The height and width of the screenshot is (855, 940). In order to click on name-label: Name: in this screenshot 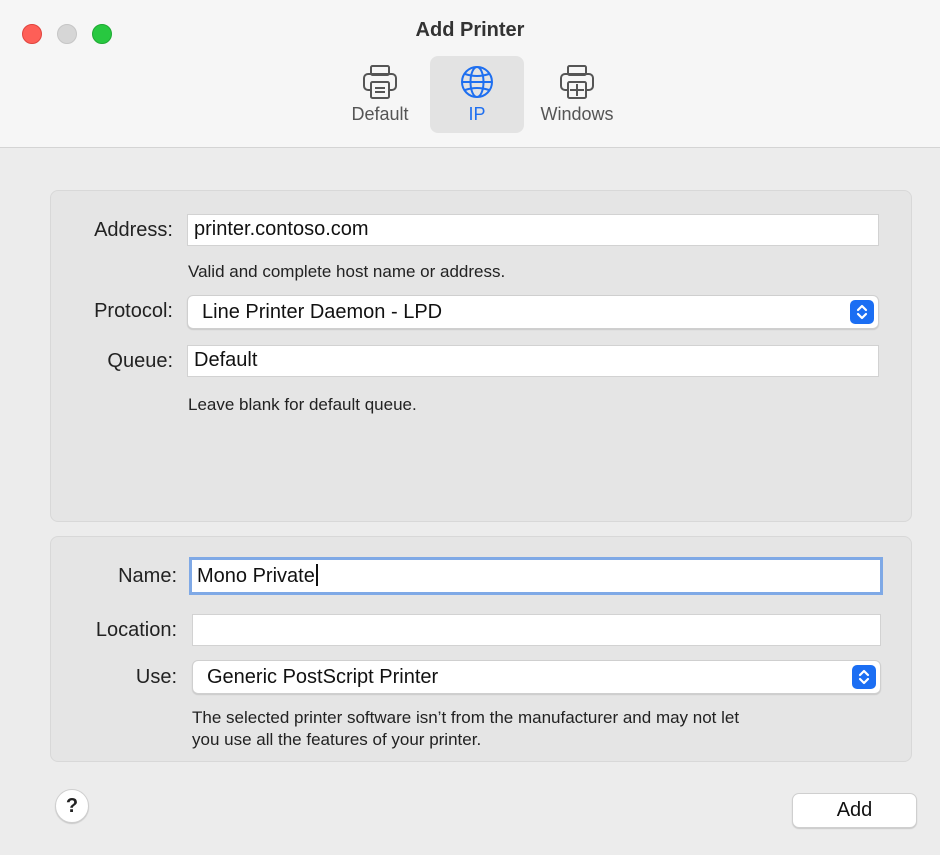, I will do `click(147, 576)`.